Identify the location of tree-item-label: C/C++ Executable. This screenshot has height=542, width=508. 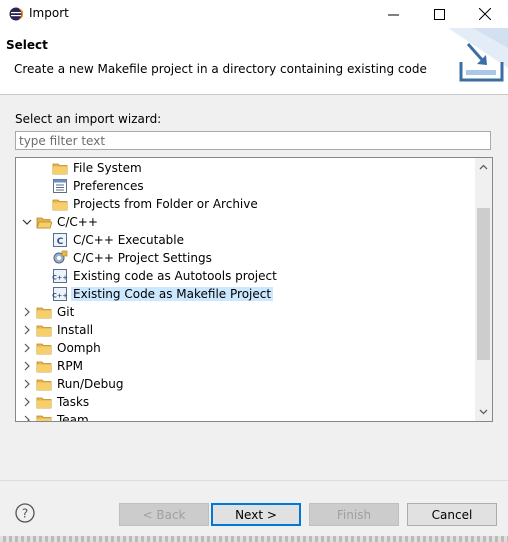
(129, 240).